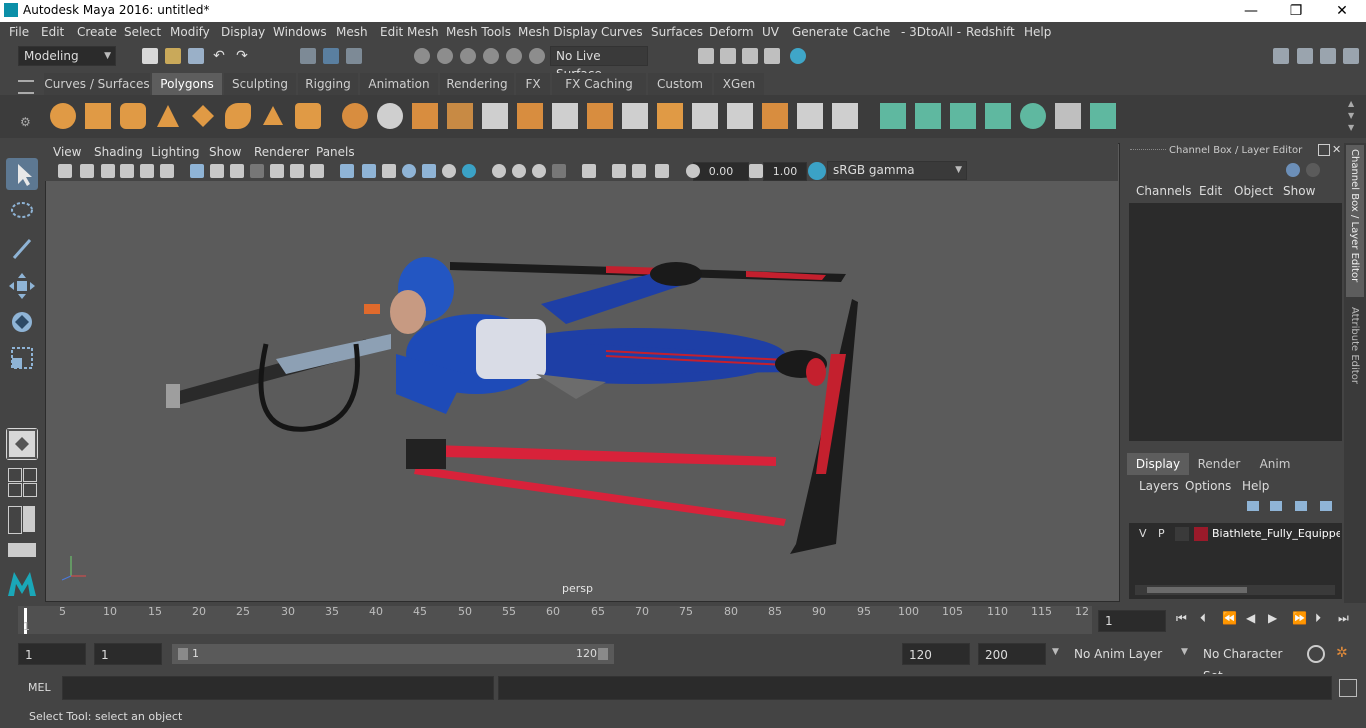 The width and height of the screenshot is (1366, 728). Describe the element at coordinates (422, 56) in the screenshot. I see `snap-grid-icon` at that location.